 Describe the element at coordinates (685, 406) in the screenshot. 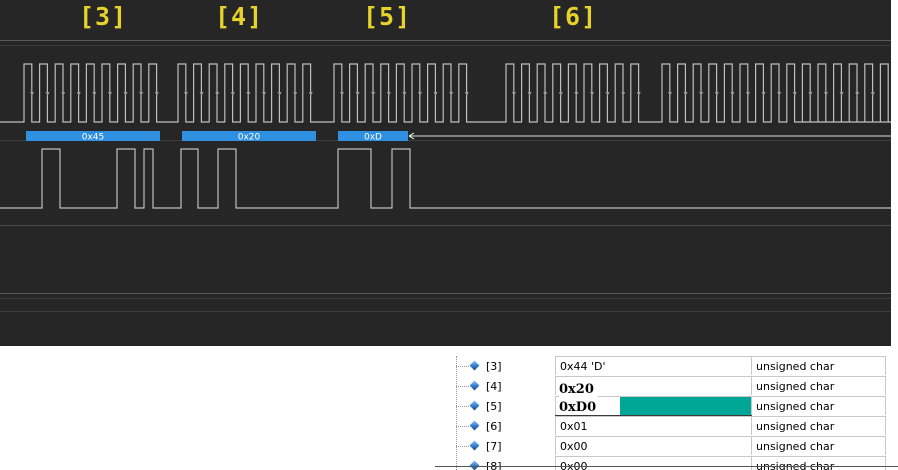

I see `value-highlight` at that location.